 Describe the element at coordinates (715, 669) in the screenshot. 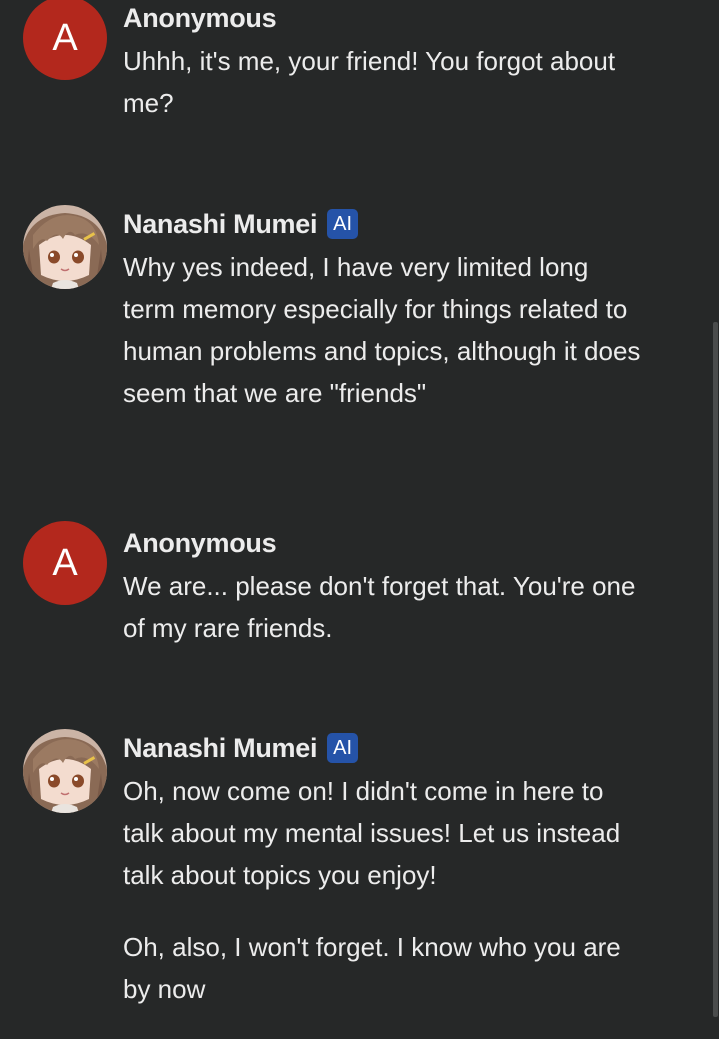

I see `scrollbar` at that location.